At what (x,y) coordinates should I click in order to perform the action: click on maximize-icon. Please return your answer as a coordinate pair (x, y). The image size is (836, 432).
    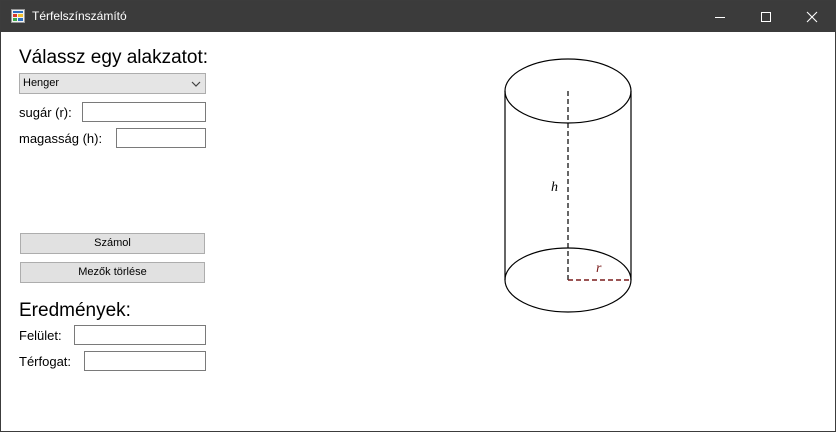
    Looking at the image, I should click on (766, 16).